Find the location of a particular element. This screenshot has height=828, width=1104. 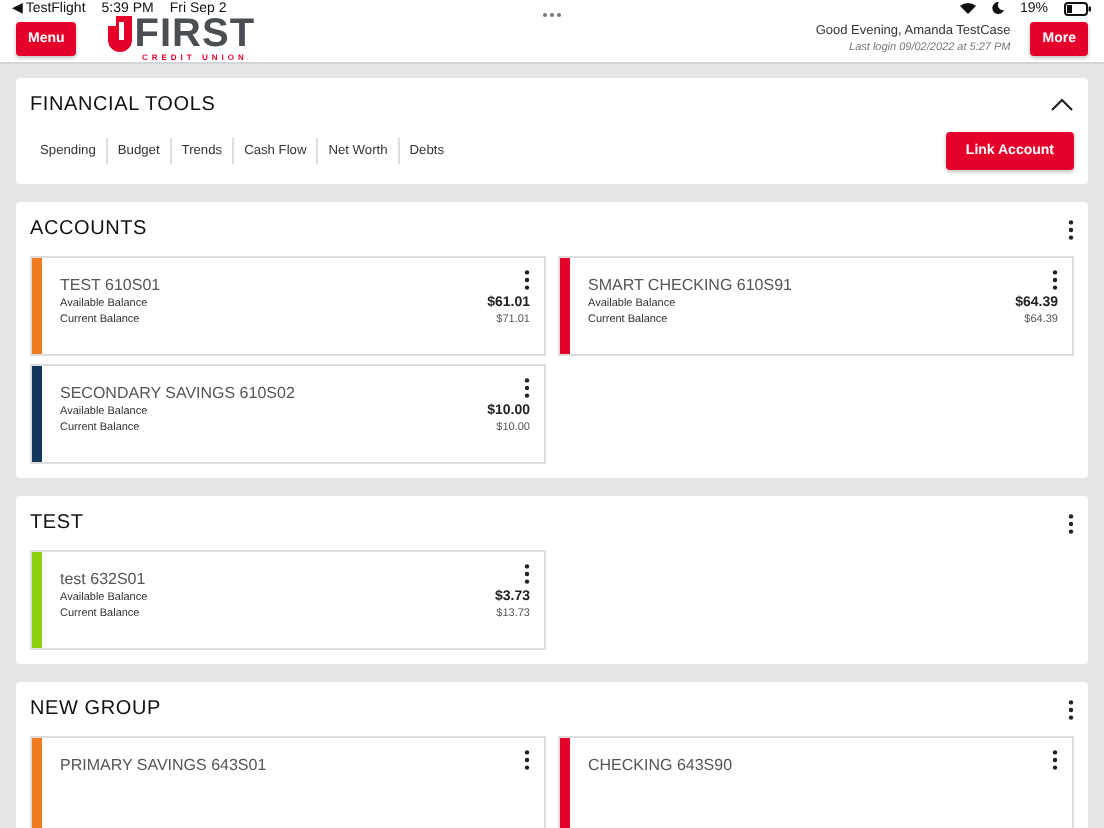

account-name: PRIMARY SAVINGS 643S01 is located at coordinates (163, 765).